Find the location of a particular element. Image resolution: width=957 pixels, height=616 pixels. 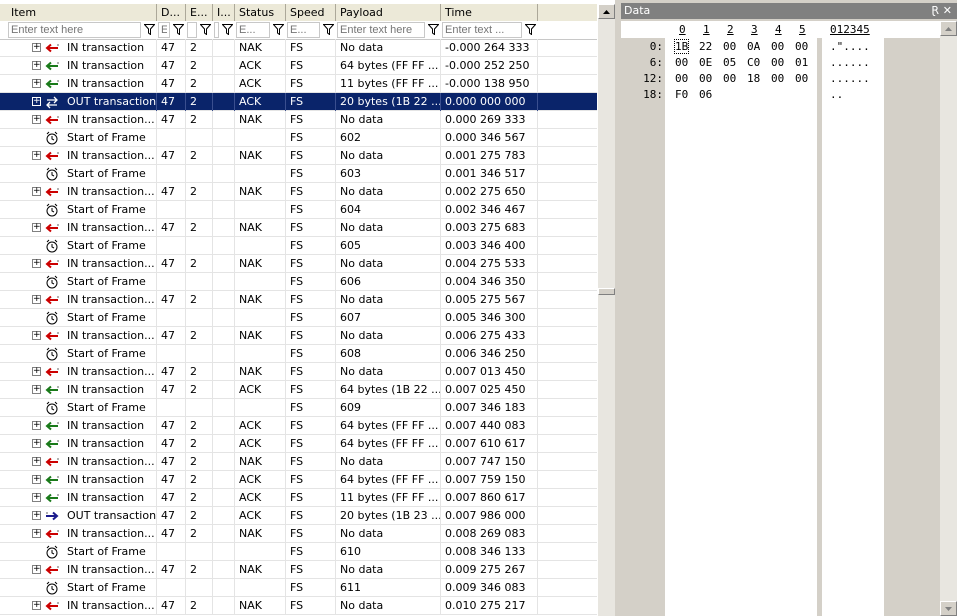

filter-input-payload is located at coordinates (381, 30).